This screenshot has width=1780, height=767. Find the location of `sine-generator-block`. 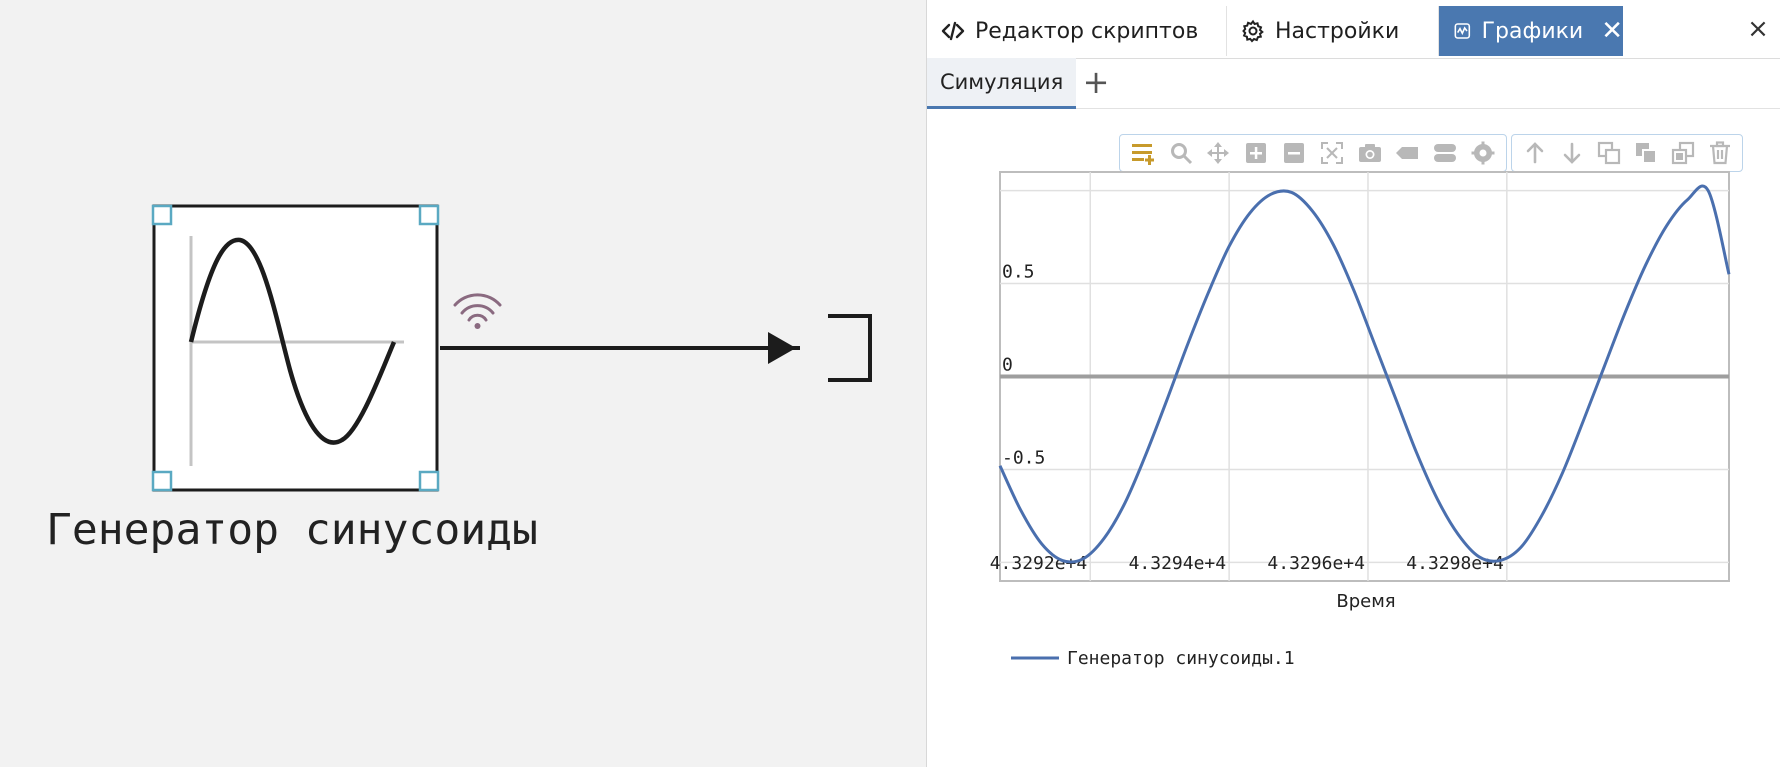

sine-generator-block is located at coordinates (295, 348).